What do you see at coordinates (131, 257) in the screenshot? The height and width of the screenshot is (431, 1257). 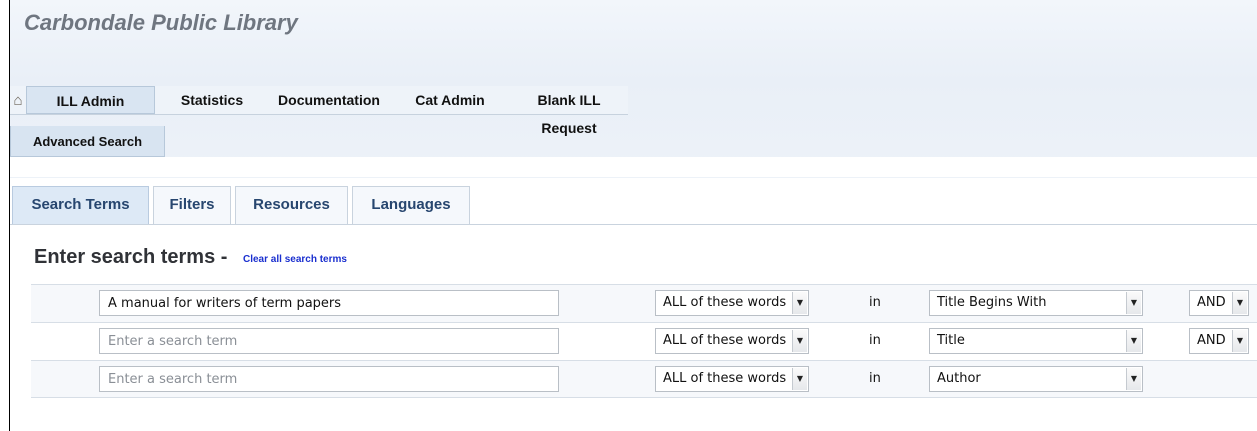 I see `section-heading: Enter search terms -` at bounding box center [131, 257].